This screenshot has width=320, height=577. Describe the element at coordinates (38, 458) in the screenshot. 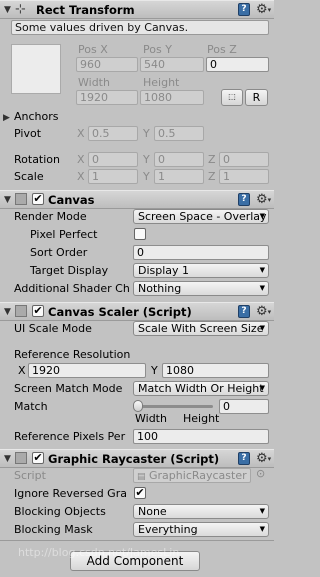

I see `raycaster-enabled-checkbox: ✔` at that location.